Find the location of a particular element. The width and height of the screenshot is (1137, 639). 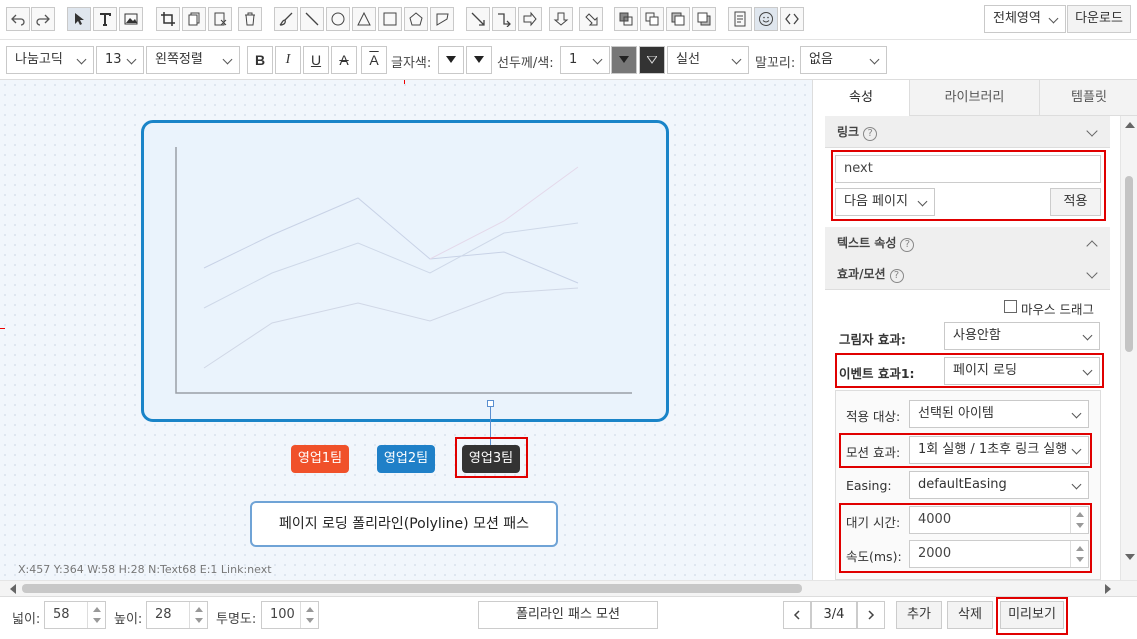

event-select: 페이지 로딩 is located at coordinates (1022, 371).